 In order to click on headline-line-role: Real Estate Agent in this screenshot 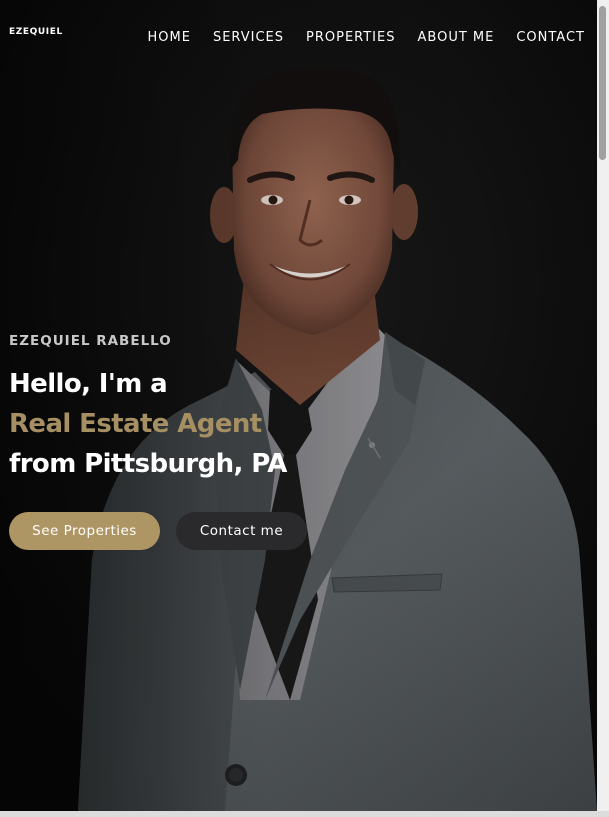, I will do `click(135, 424)`.